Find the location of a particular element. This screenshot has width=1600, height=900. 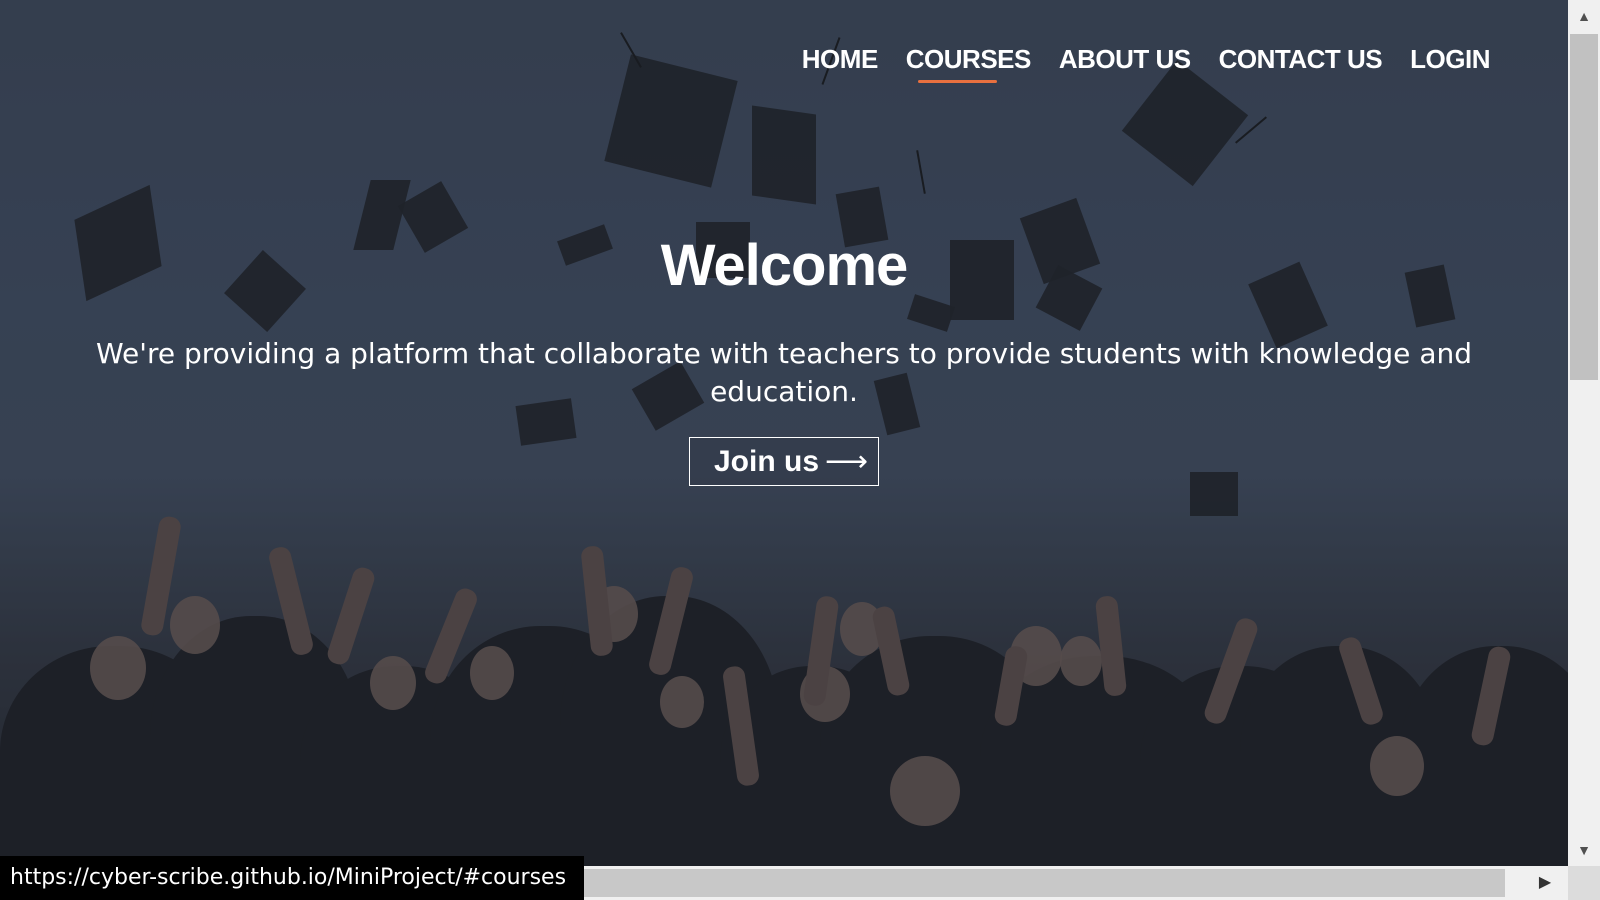

scroll-right-arrow-icon: ▶ is located at coordinates (1545, 883).